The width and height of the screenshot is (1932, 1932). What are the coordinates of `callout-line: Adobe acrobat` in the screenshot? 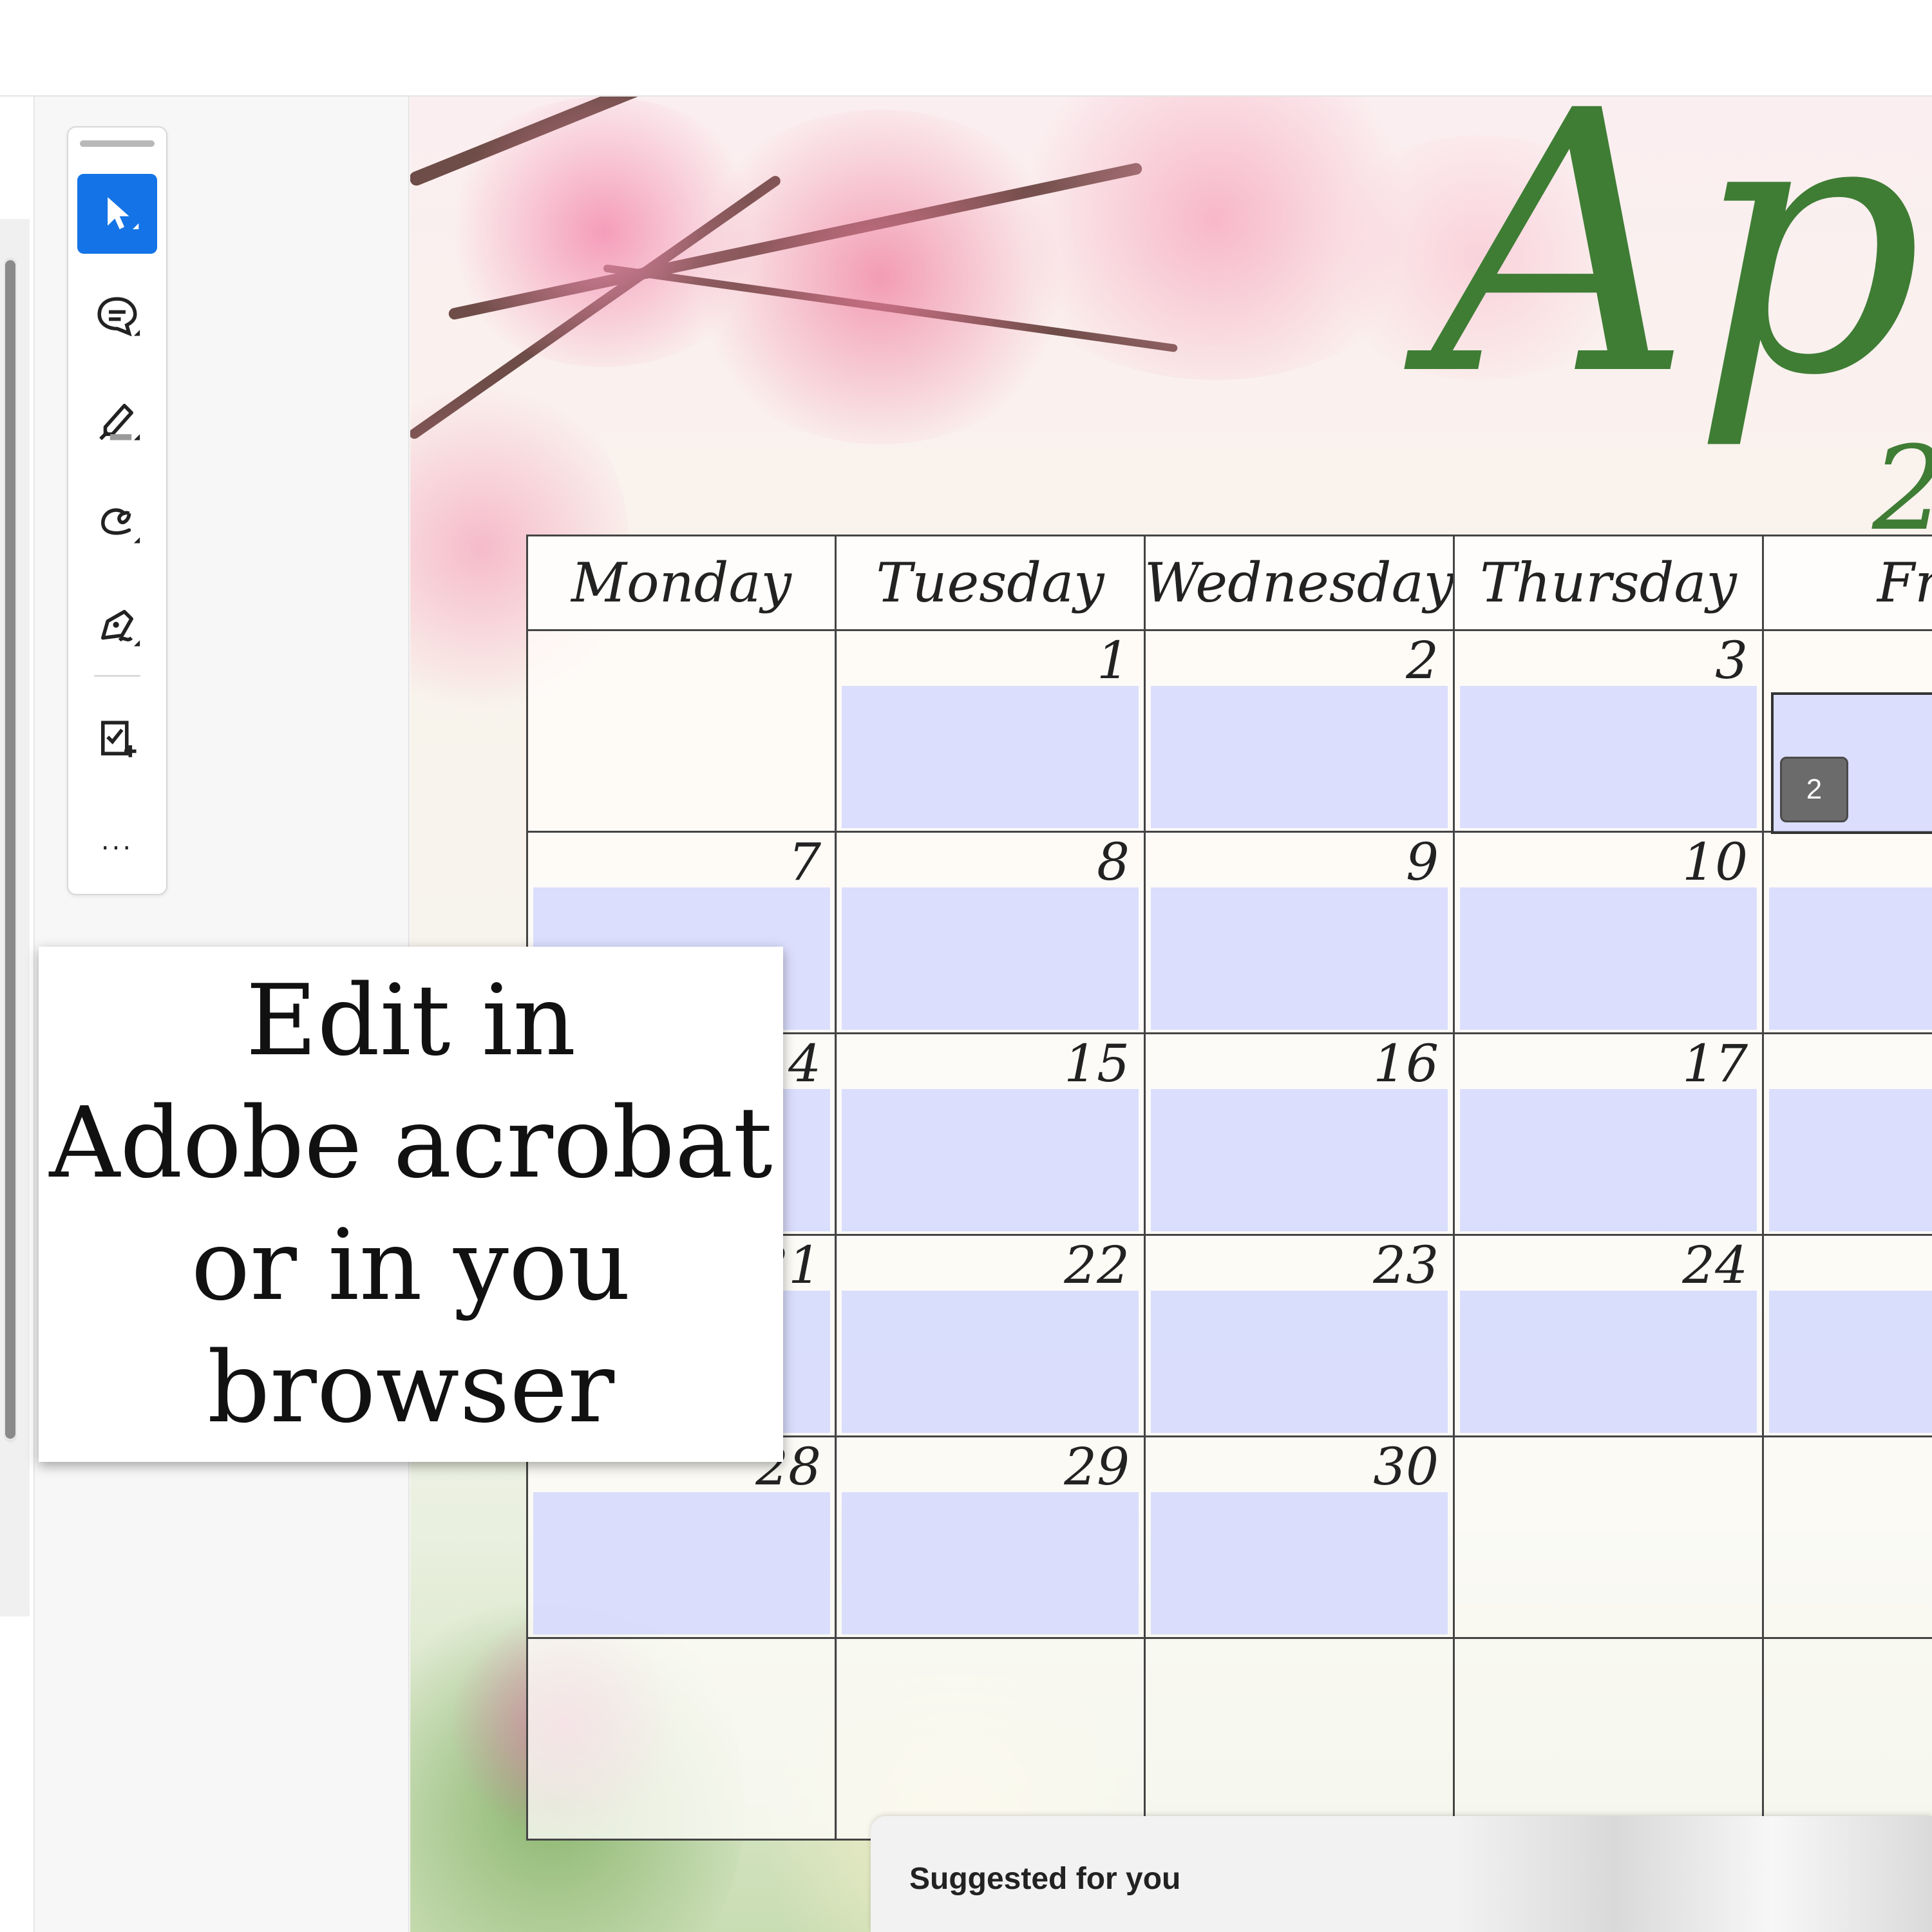 It's located at (411, 1143).